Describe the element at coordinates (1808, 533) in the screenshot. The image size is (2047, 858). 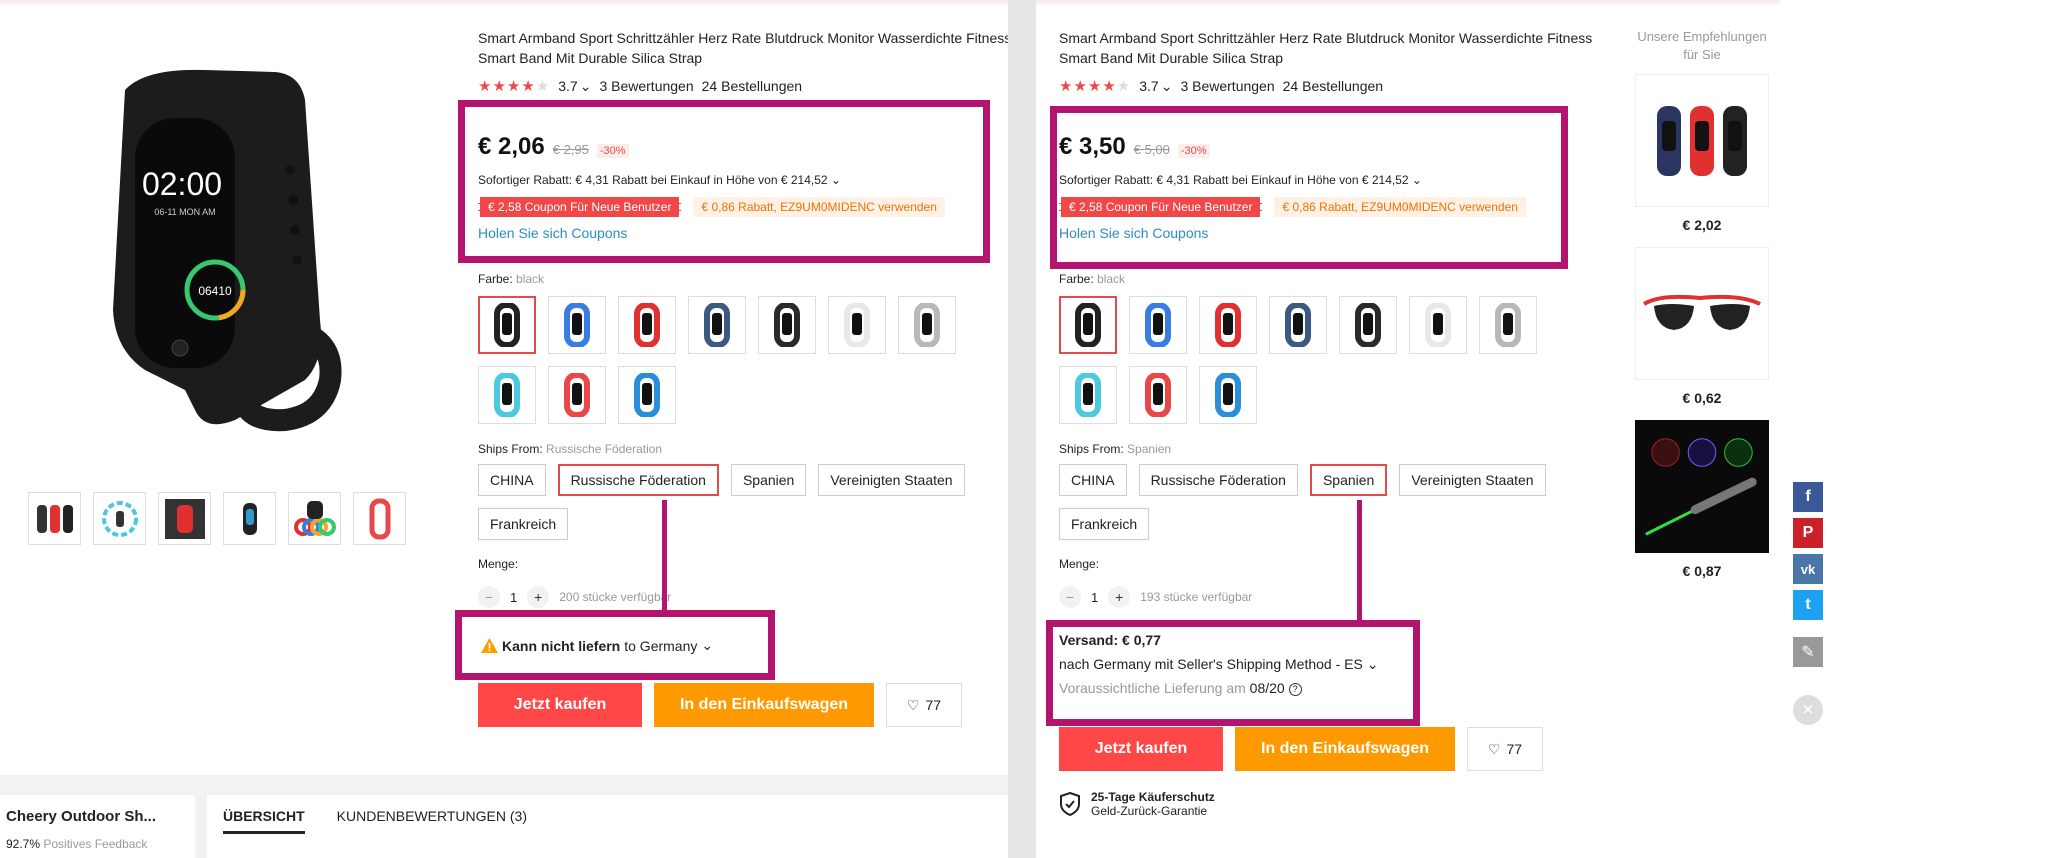
I see `pinterest-icon: P` at that location.